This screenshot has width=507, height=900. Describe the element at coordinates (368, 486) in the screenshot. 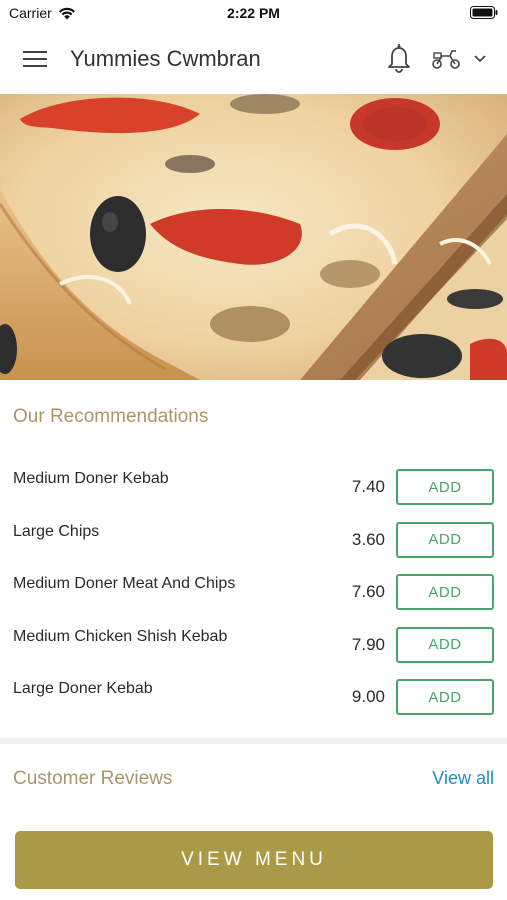

I see `item-price: 7.40` at that location.